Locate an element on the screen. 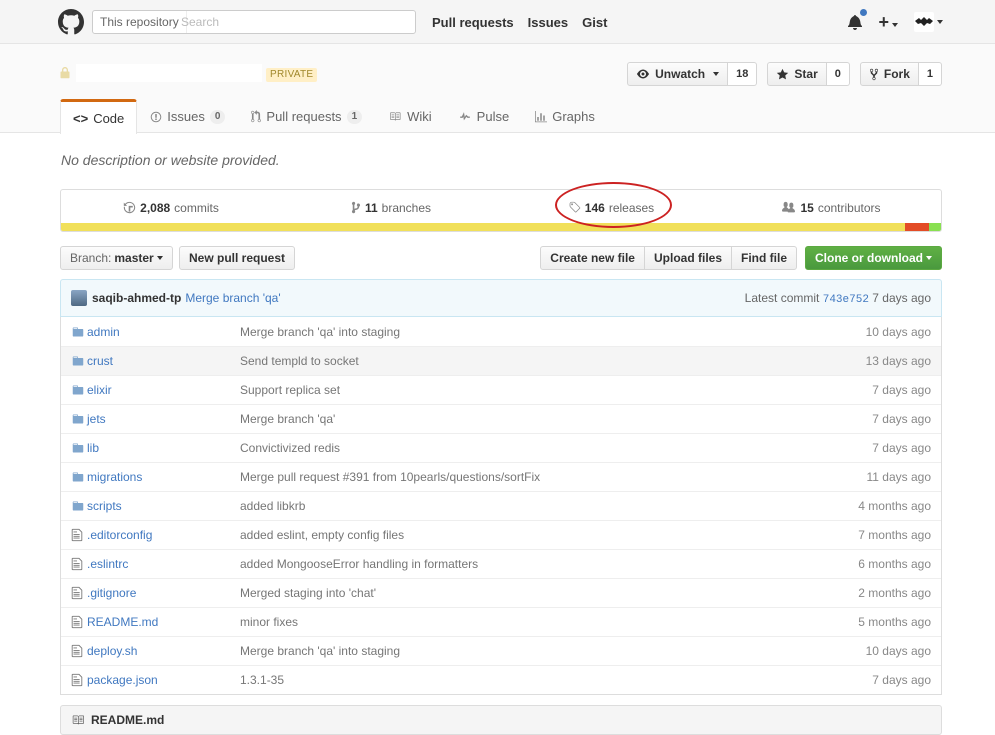  file-commit-message: Support replica set is located at coordinates (290, 390).